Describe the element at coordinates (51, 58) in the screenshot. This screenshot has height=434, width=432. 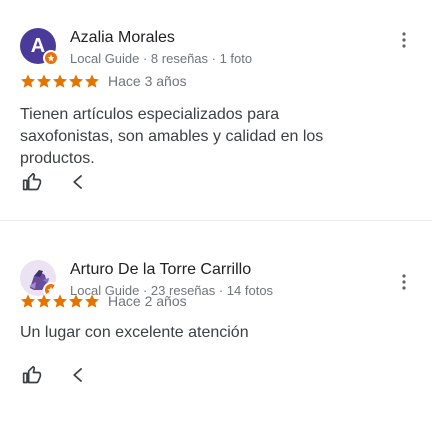
I see `local-guide-badge-icon` at that location.